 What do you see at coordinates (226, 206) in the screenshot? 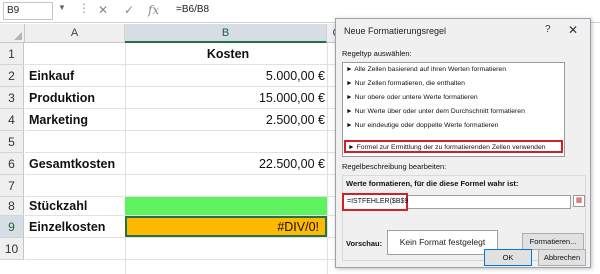
I see `cell-b8` at bounding box center [226, 206].